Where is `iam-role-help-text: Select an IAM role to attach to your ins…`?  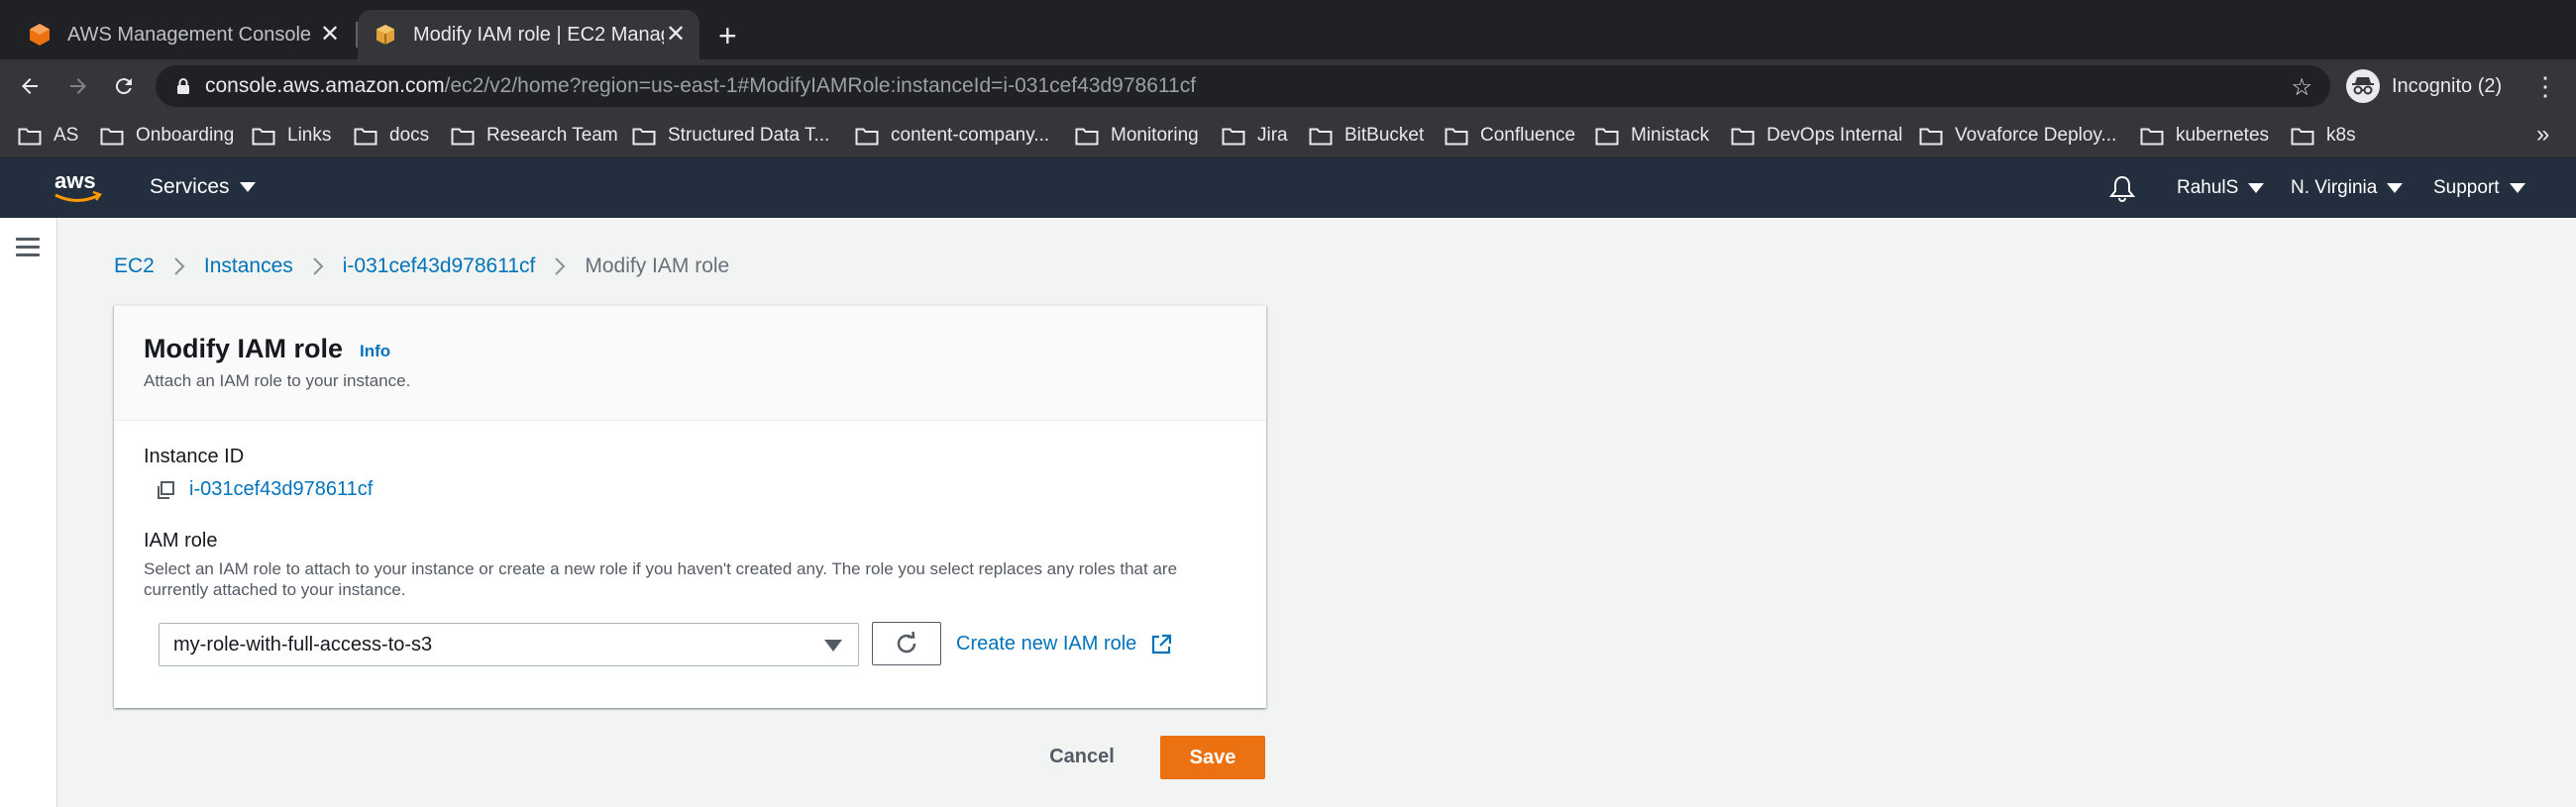 iam-role-help-text: Select an IAM role to attach to your ins… is located at coordinates (661, 579).